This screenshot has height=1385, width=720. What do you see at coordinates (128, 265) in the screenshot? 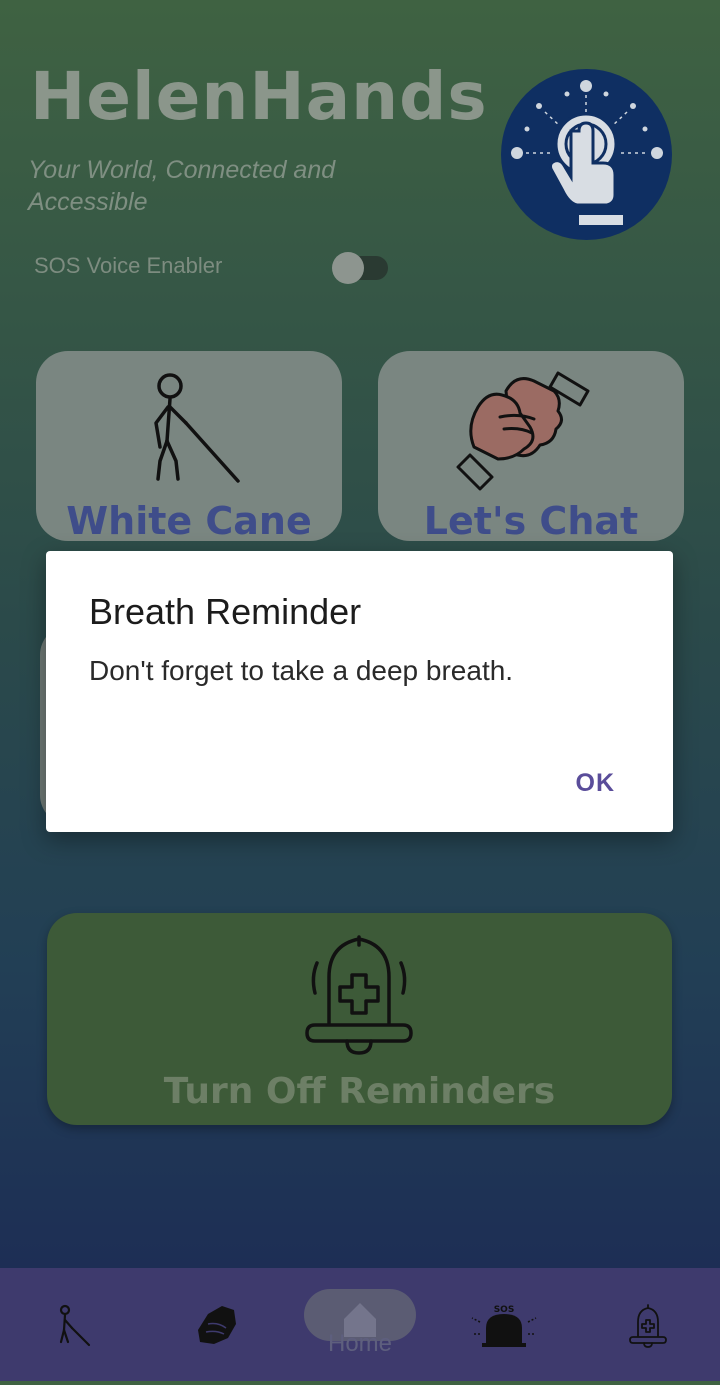
I see `sos-voice-label: SOS Voice Enabler` at bounding box center [128, 265].